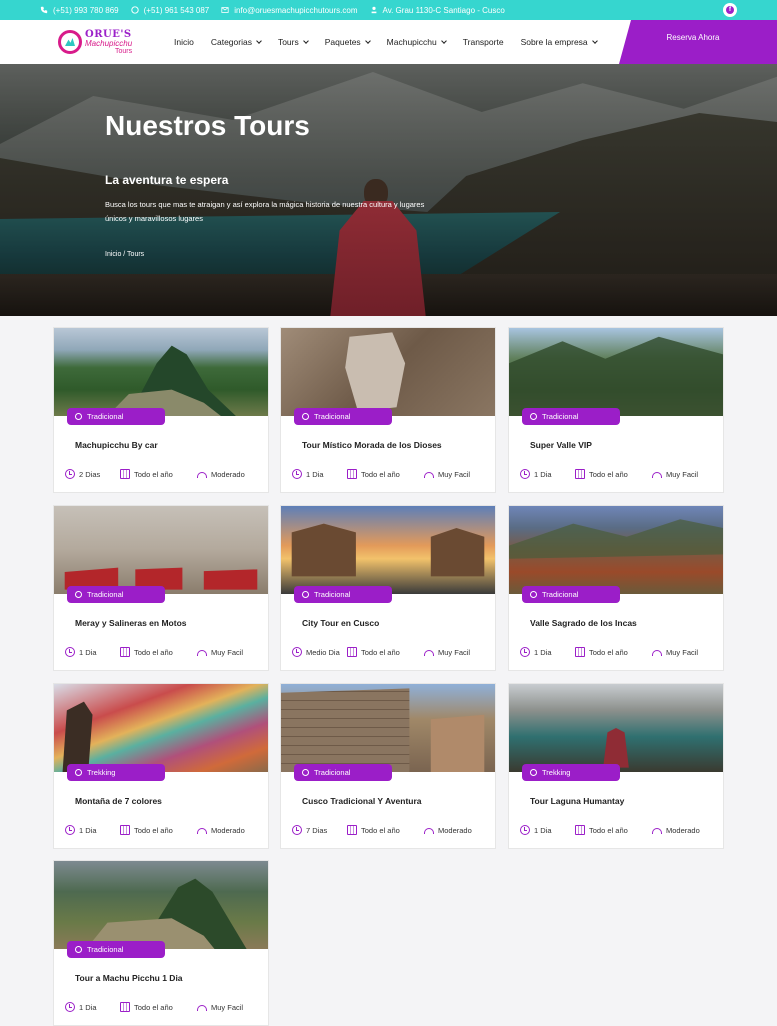 This screenshot has width=777, height=1026. What do you see at coordinates (577, 801) in the screenshot?
I see `tour-title: Tour Laguna Humantay` at bounding box center [577, 801].